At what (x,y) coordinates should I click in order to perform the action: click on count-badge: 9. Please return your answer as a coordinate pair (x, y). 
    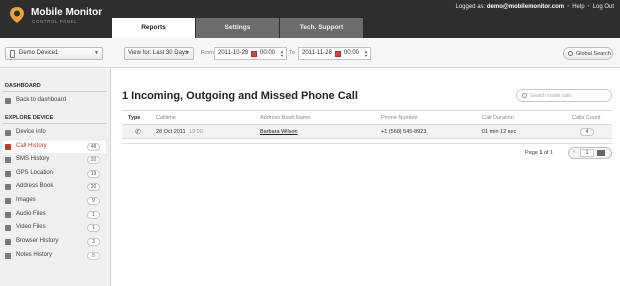
    Looking at the image, I should click on (93, 201).